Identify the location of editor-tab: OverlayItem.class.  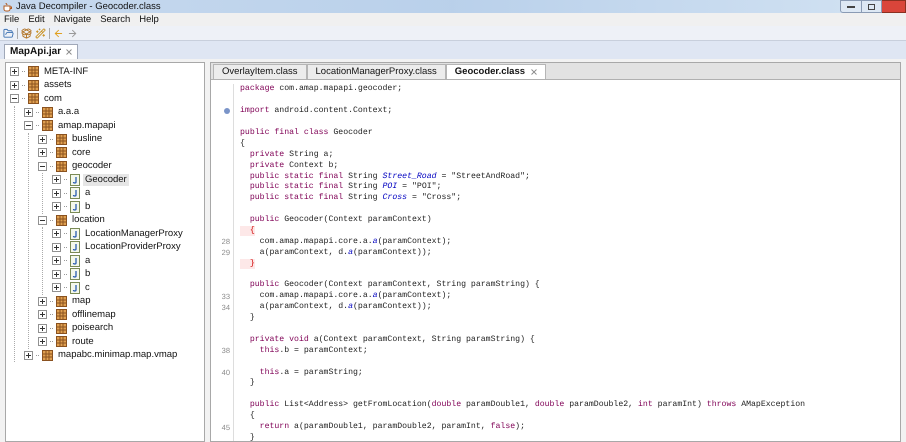
(259, 71).